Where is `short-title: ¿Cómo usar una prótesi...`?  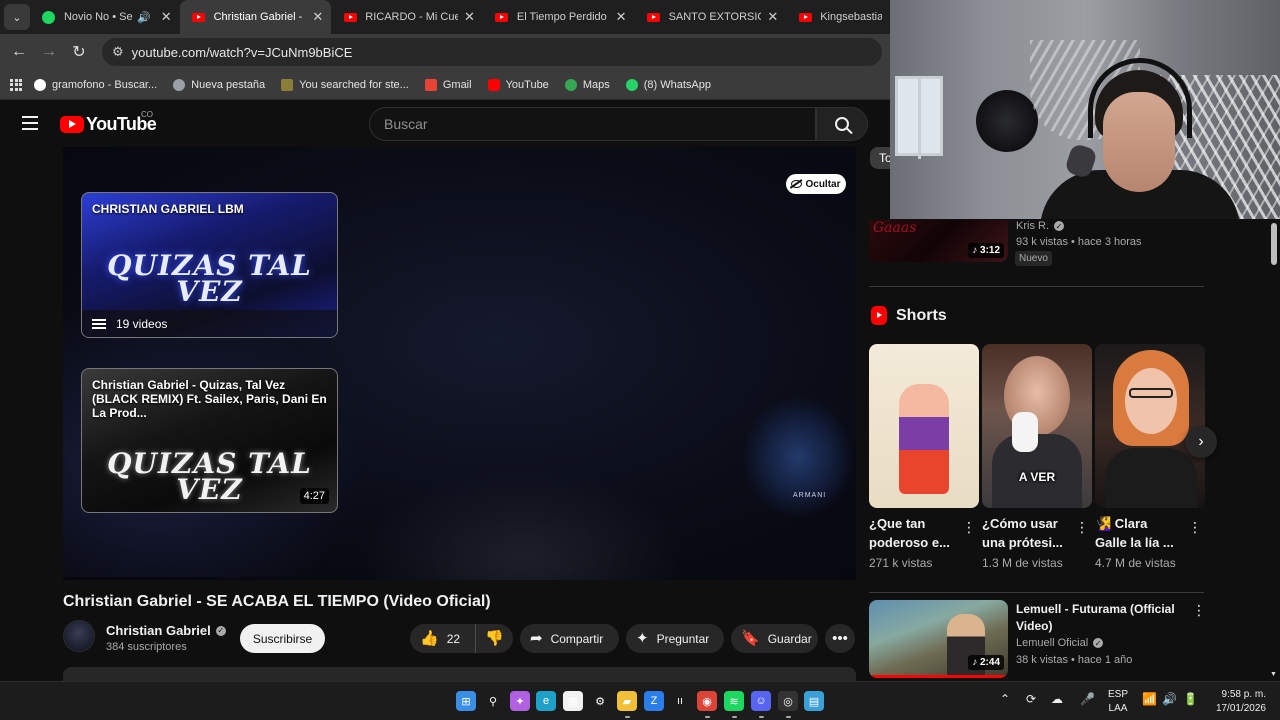 short-title: ¿Cómo usar una prótesi... is located at coordinates (1024, 533).